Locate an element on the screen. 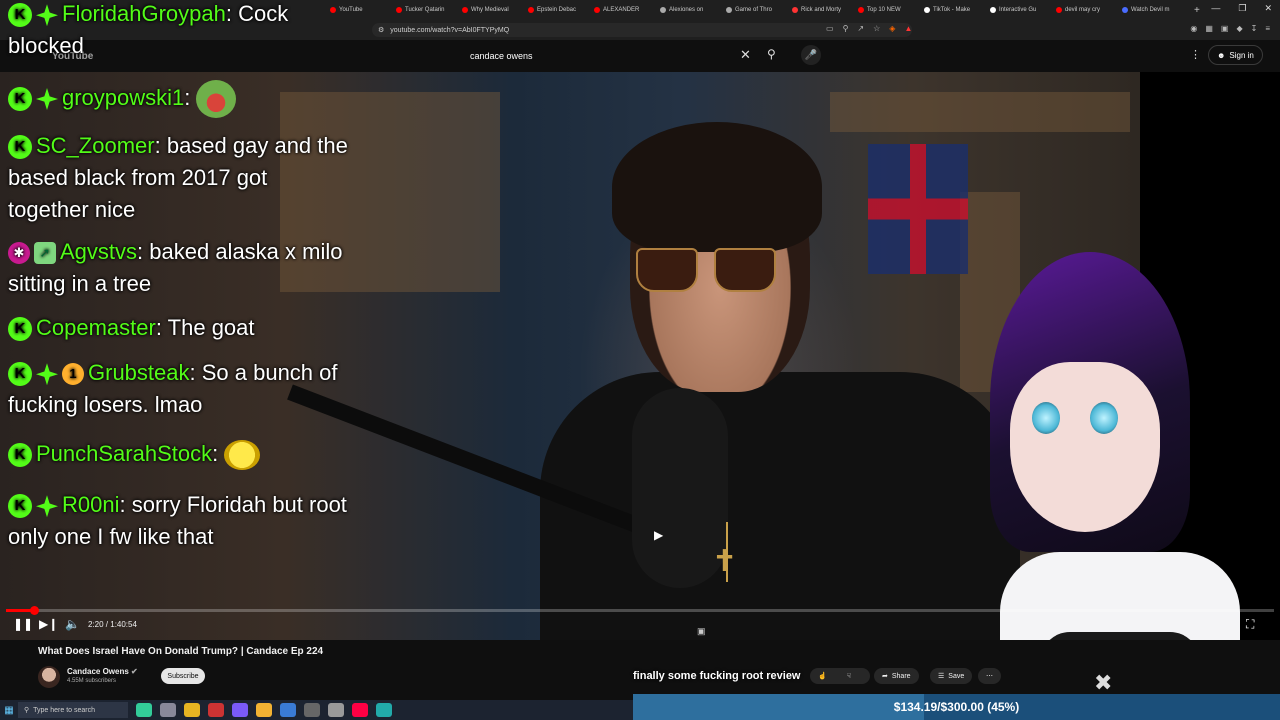 Image resolution: width=1280 pixels, height=720 pixels. bookshelf is located at coordinates (980, 112).